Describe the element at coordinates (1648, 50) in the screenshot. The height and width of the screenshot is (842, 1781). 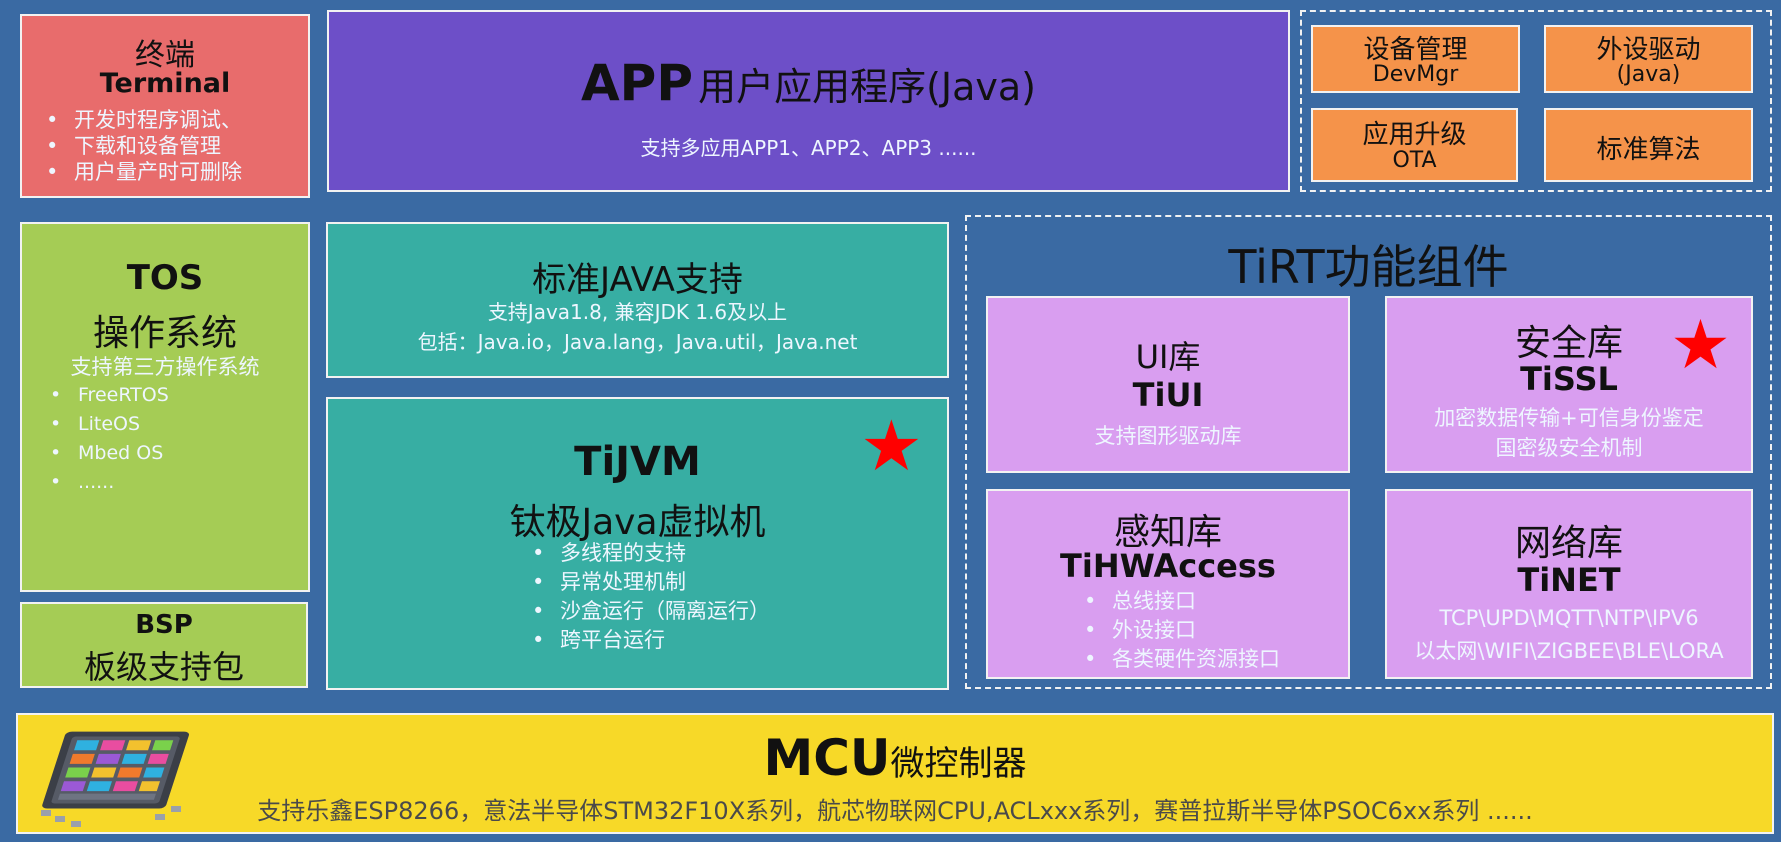
I see `driver-cn: 外设驱动` at that location.